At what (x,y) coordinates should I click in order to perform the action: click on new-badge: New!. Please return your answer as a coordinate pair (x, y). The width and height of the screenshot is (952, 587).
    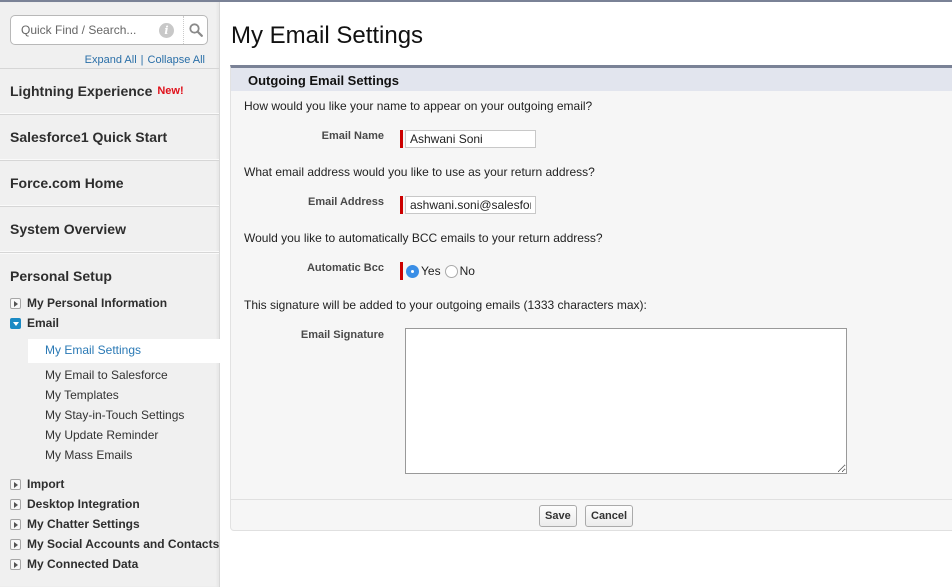
    Looking at the image, I should click on (170, 91).